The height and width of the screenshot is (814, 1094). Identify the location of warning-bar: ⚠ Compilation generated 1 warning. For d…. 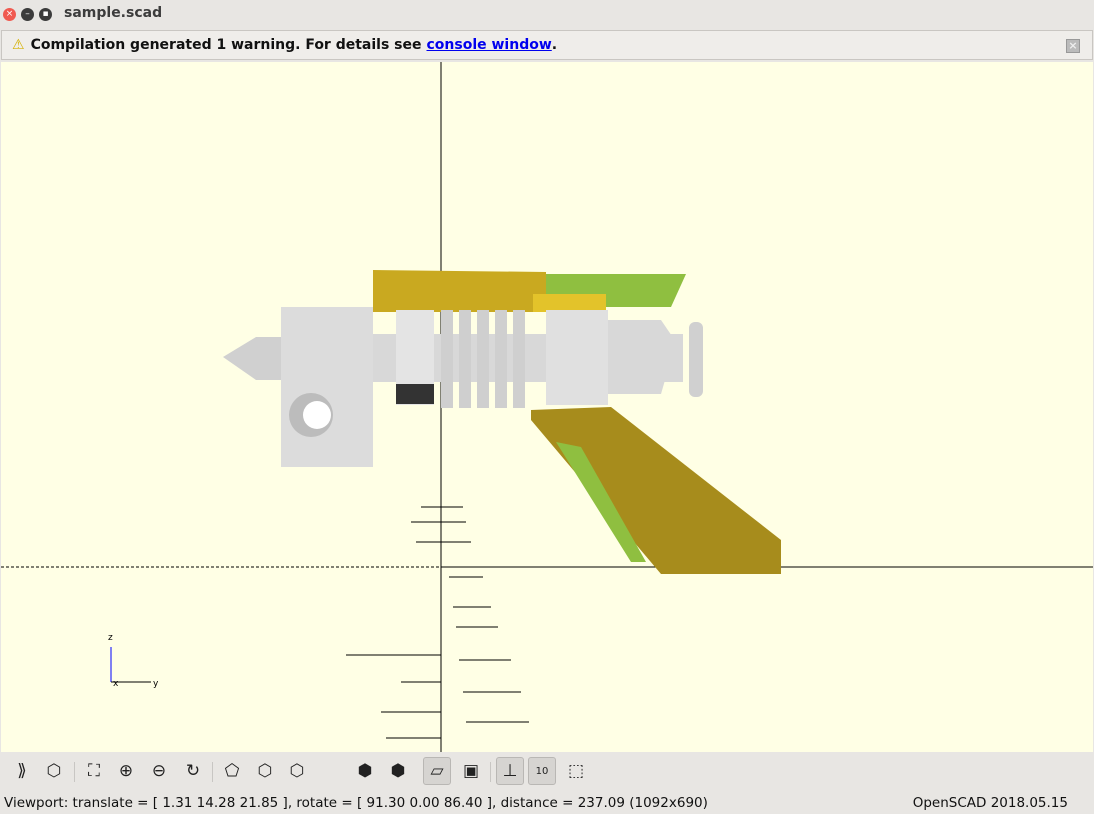
(547, 45).